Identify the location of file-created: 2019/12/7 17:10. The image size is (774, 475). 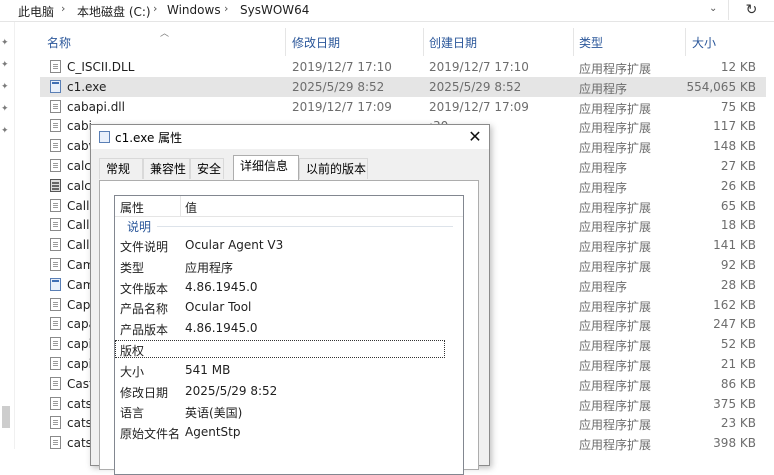
(479, 67).